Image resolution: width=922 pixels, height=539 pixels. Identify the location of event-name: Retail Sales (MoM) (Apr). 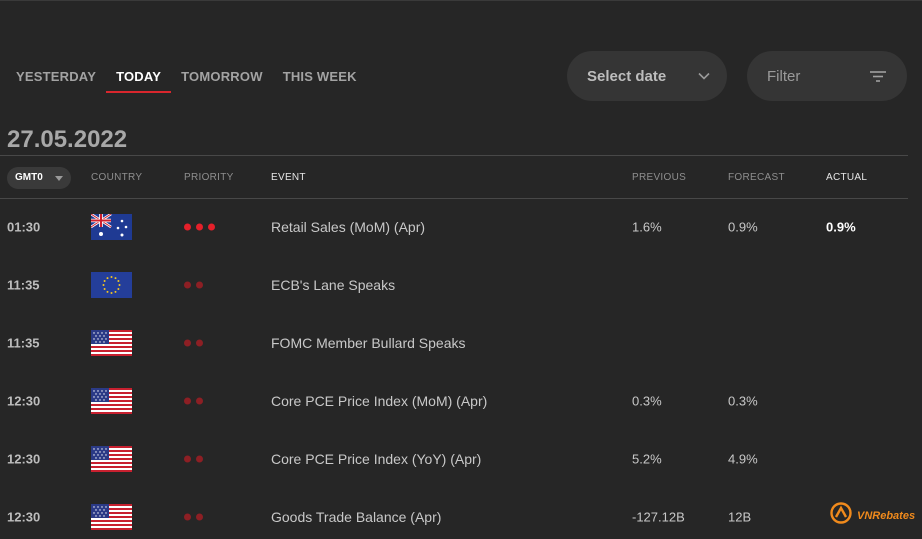
(348, 227).